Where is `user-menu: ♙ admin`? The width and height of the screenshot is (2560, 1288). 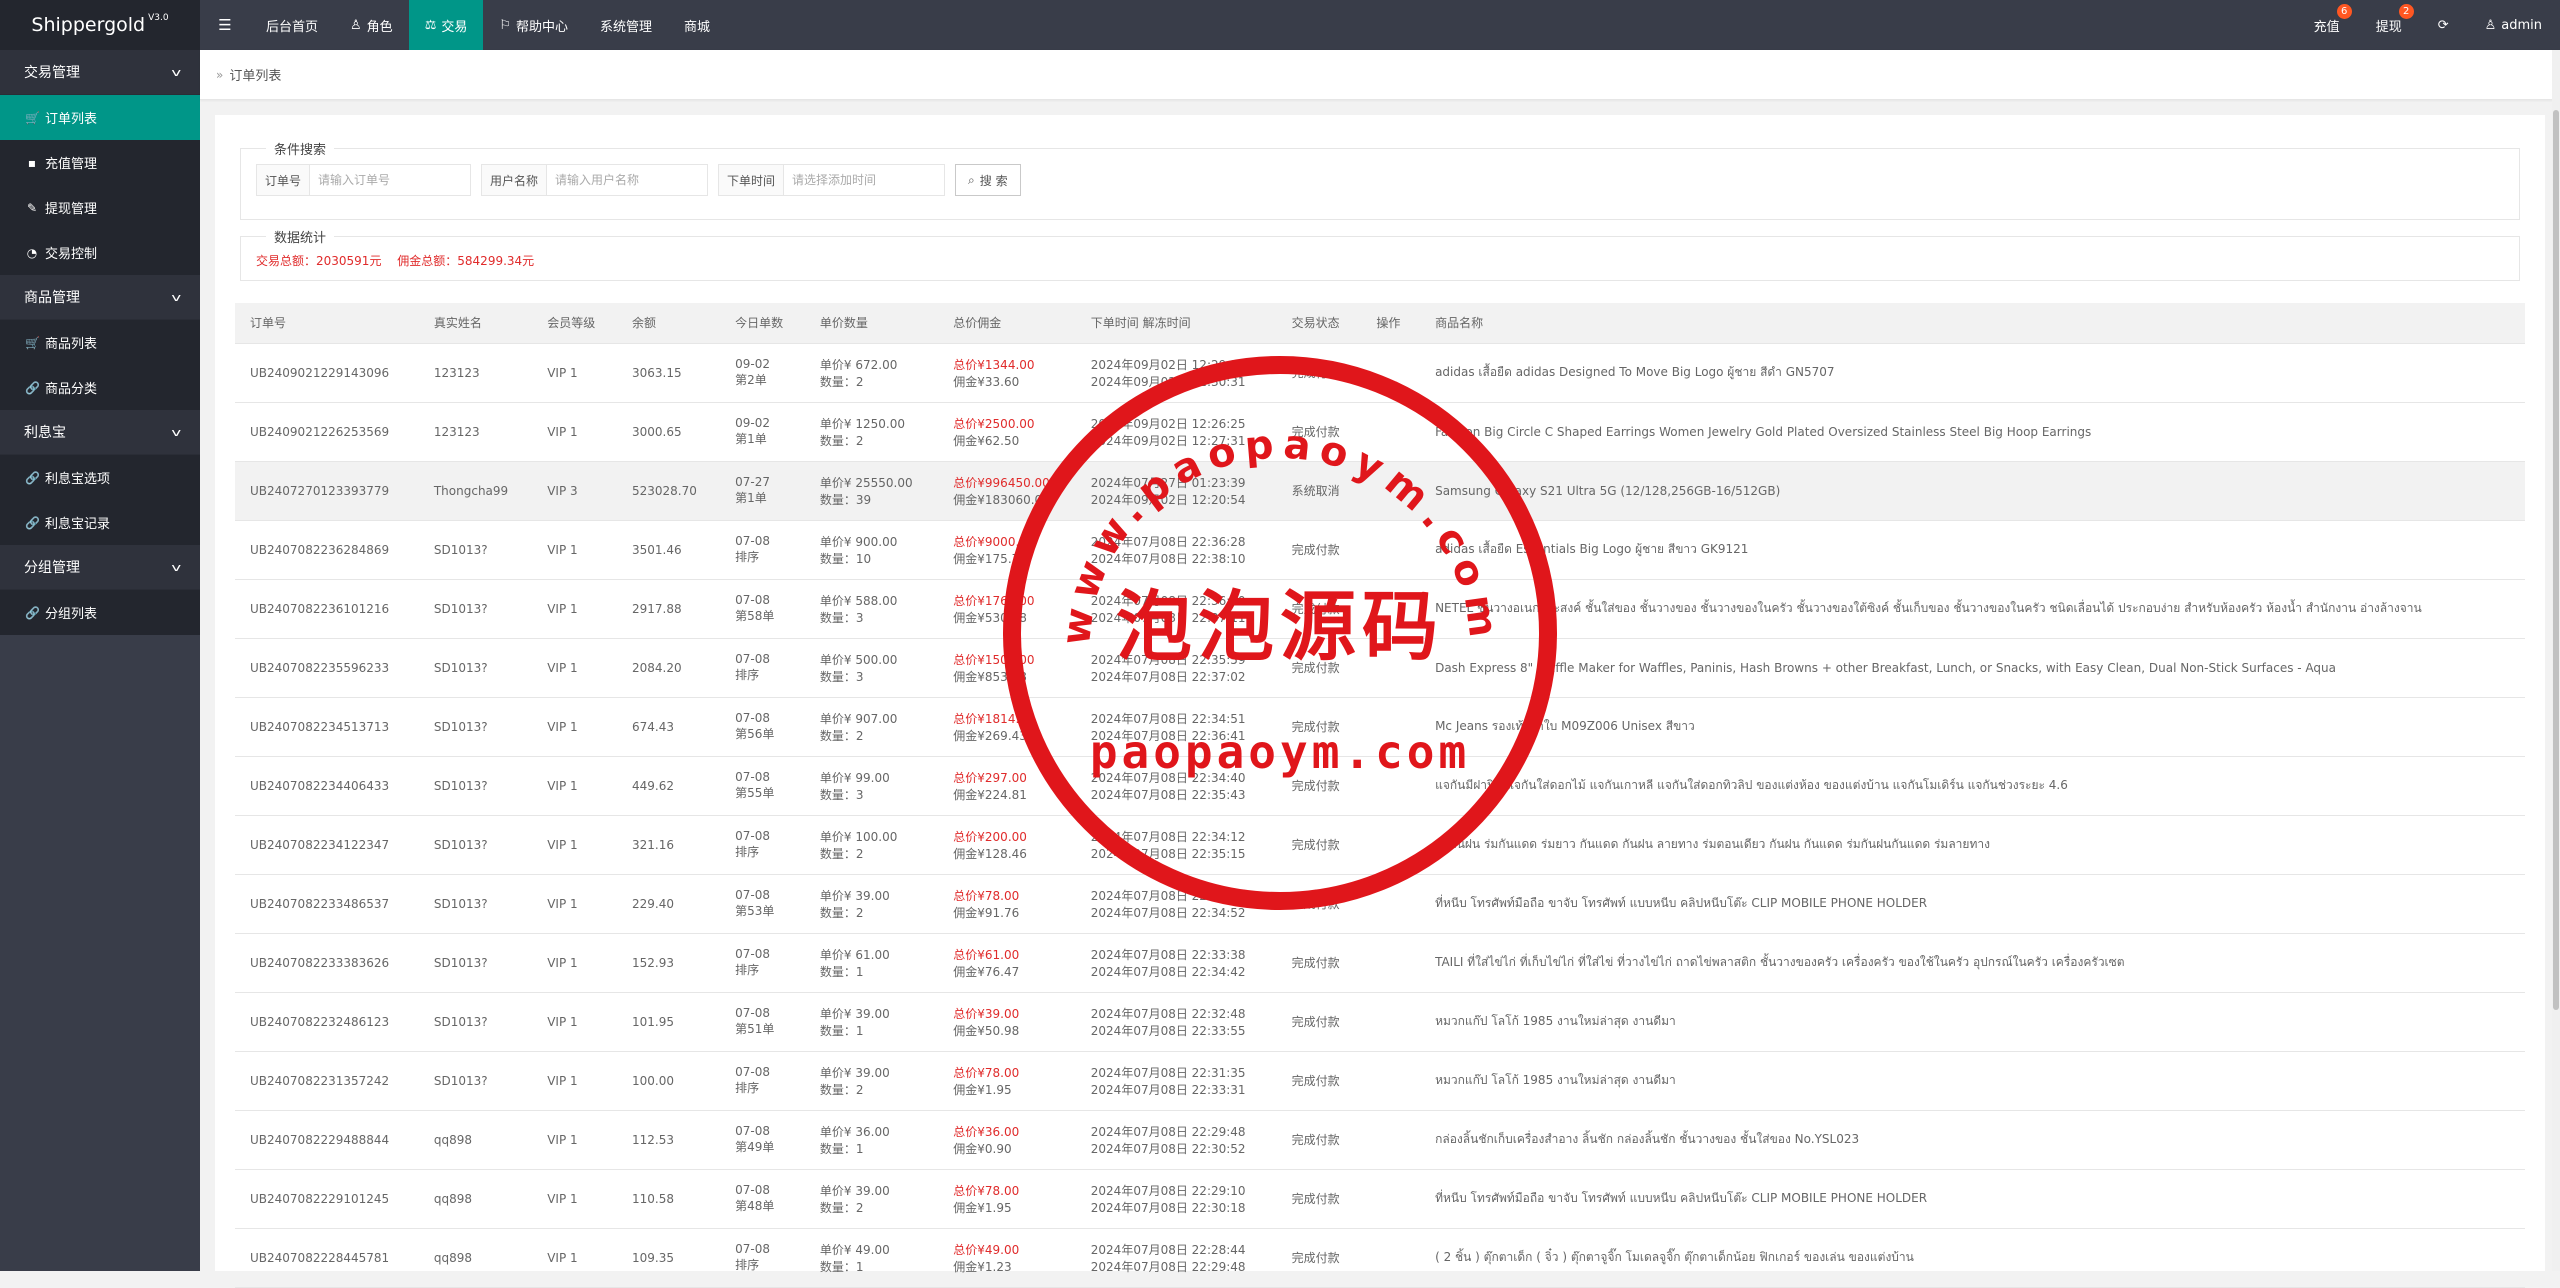 user-menu: ♙ admin is located at coordinates (2513, 25).